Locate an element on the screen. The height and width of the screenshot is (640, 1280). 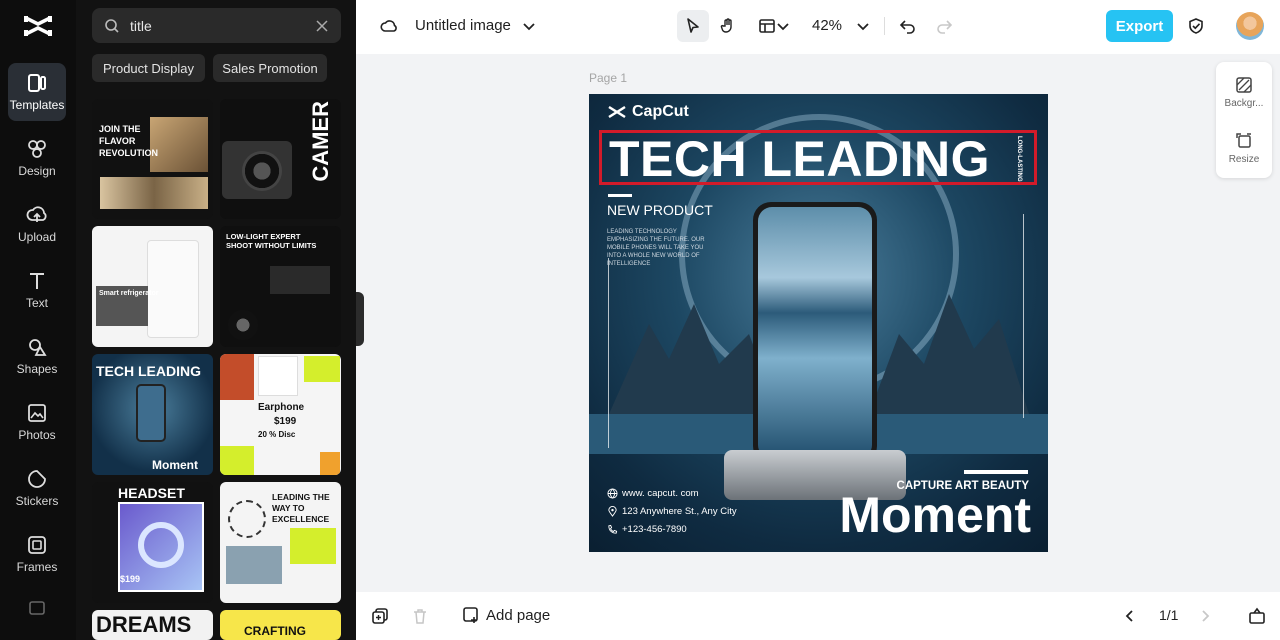
rail-item-stickers: Stickers is located at coordinates (37, 488).